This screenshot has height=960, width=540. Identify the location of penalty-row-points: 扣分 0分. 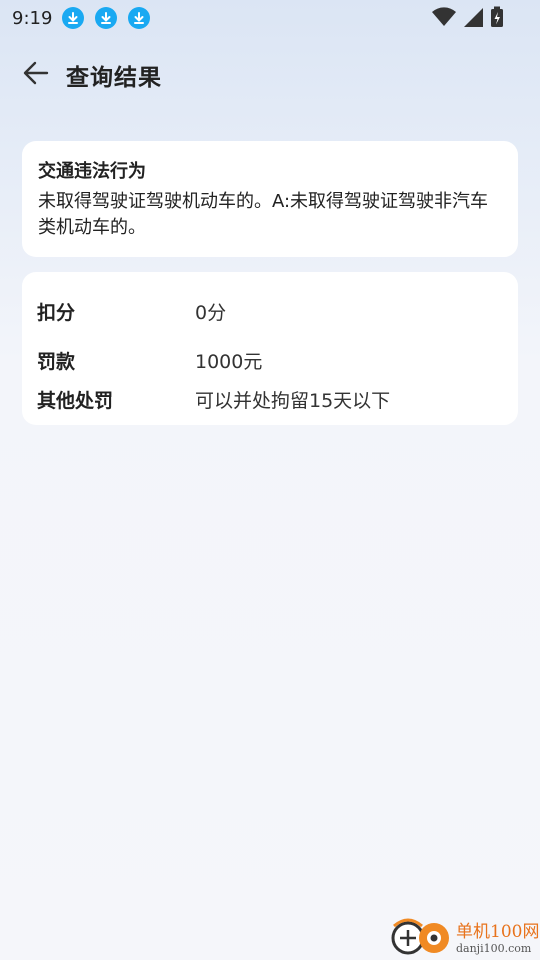
(131, 311).